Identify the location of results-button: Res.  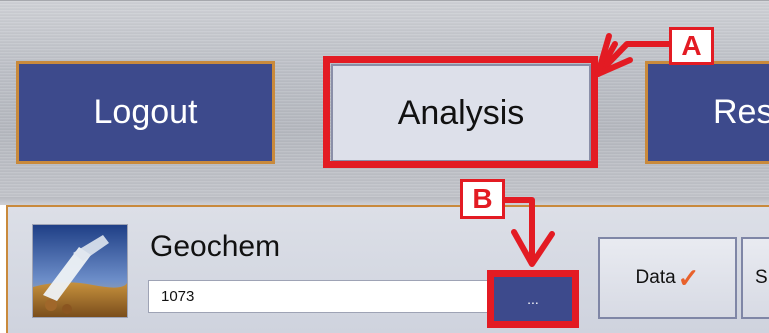
(707, 112).